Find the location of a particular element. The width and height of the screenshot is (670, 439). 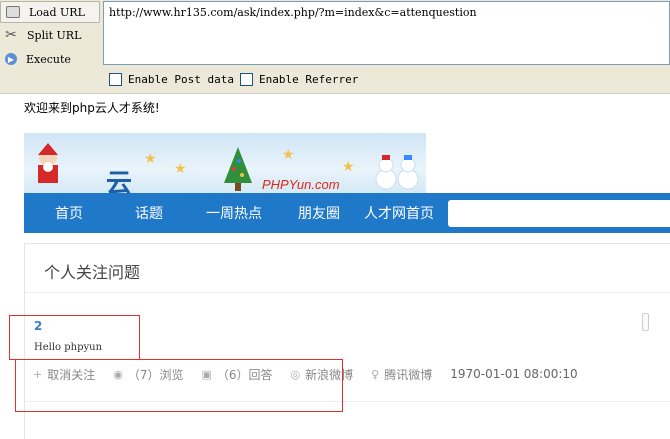

nav-item-talent-home: 人才网首页 is located at coordinates (399, 213).